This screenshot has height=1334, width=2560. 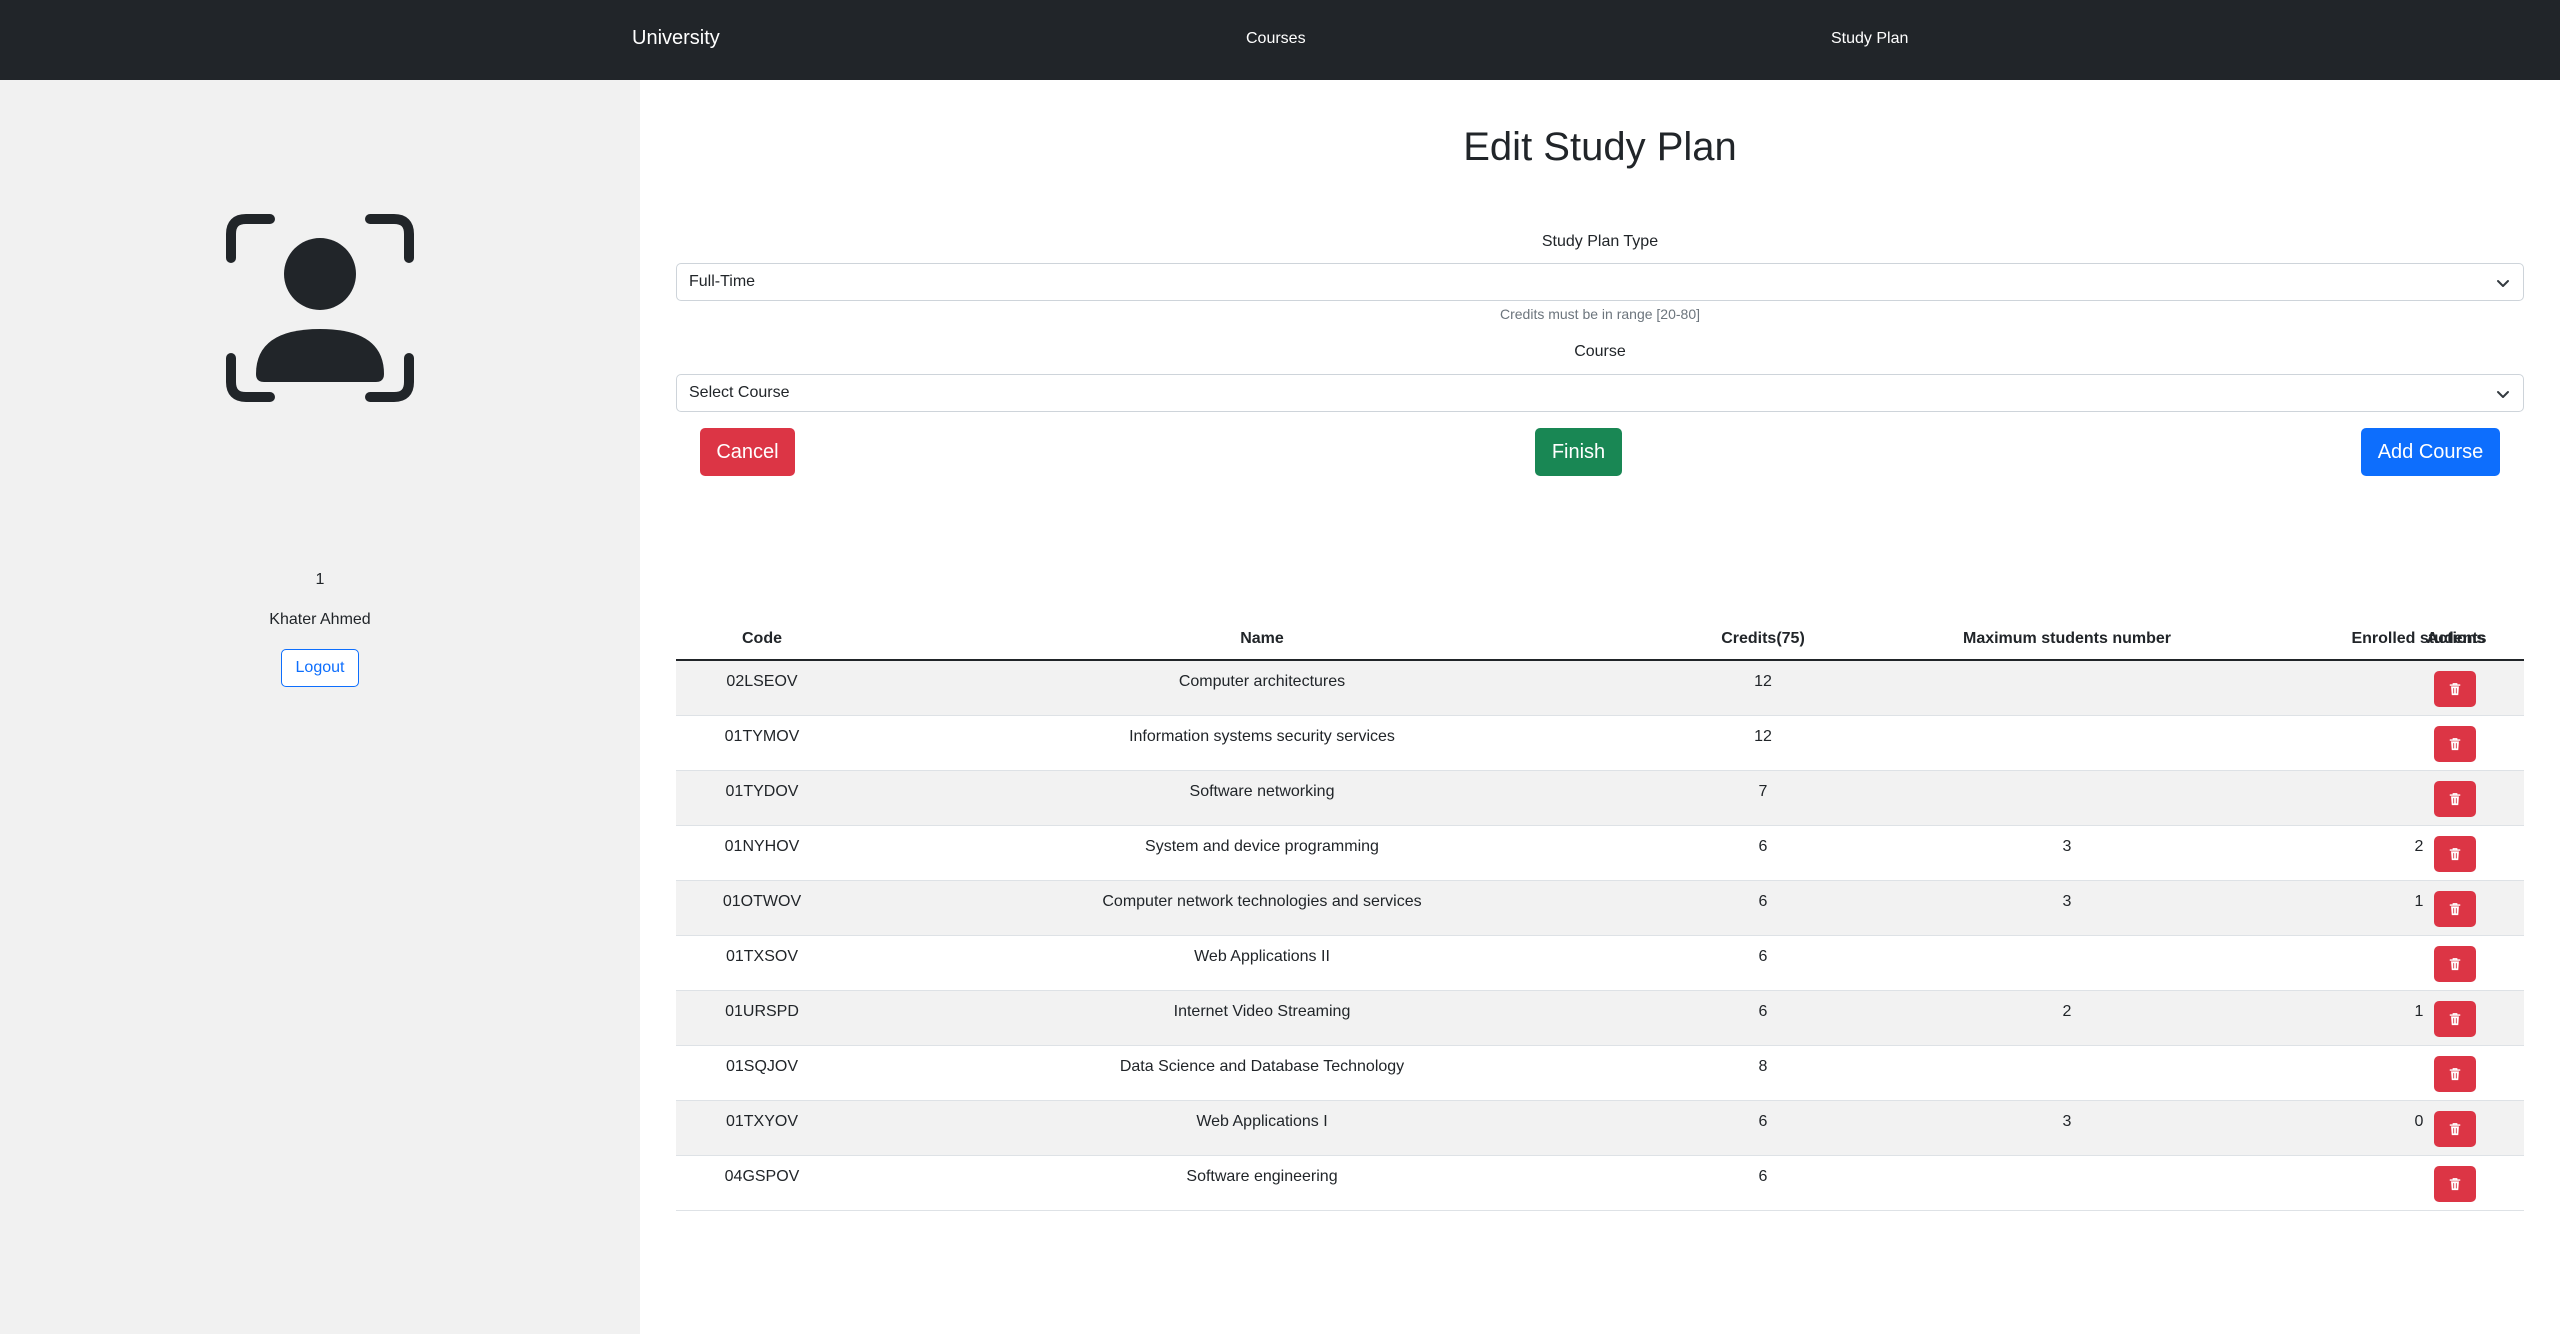 I want to click on table-row: 04GSPOV Software engineering 6, so click(x=1600, y=1183).